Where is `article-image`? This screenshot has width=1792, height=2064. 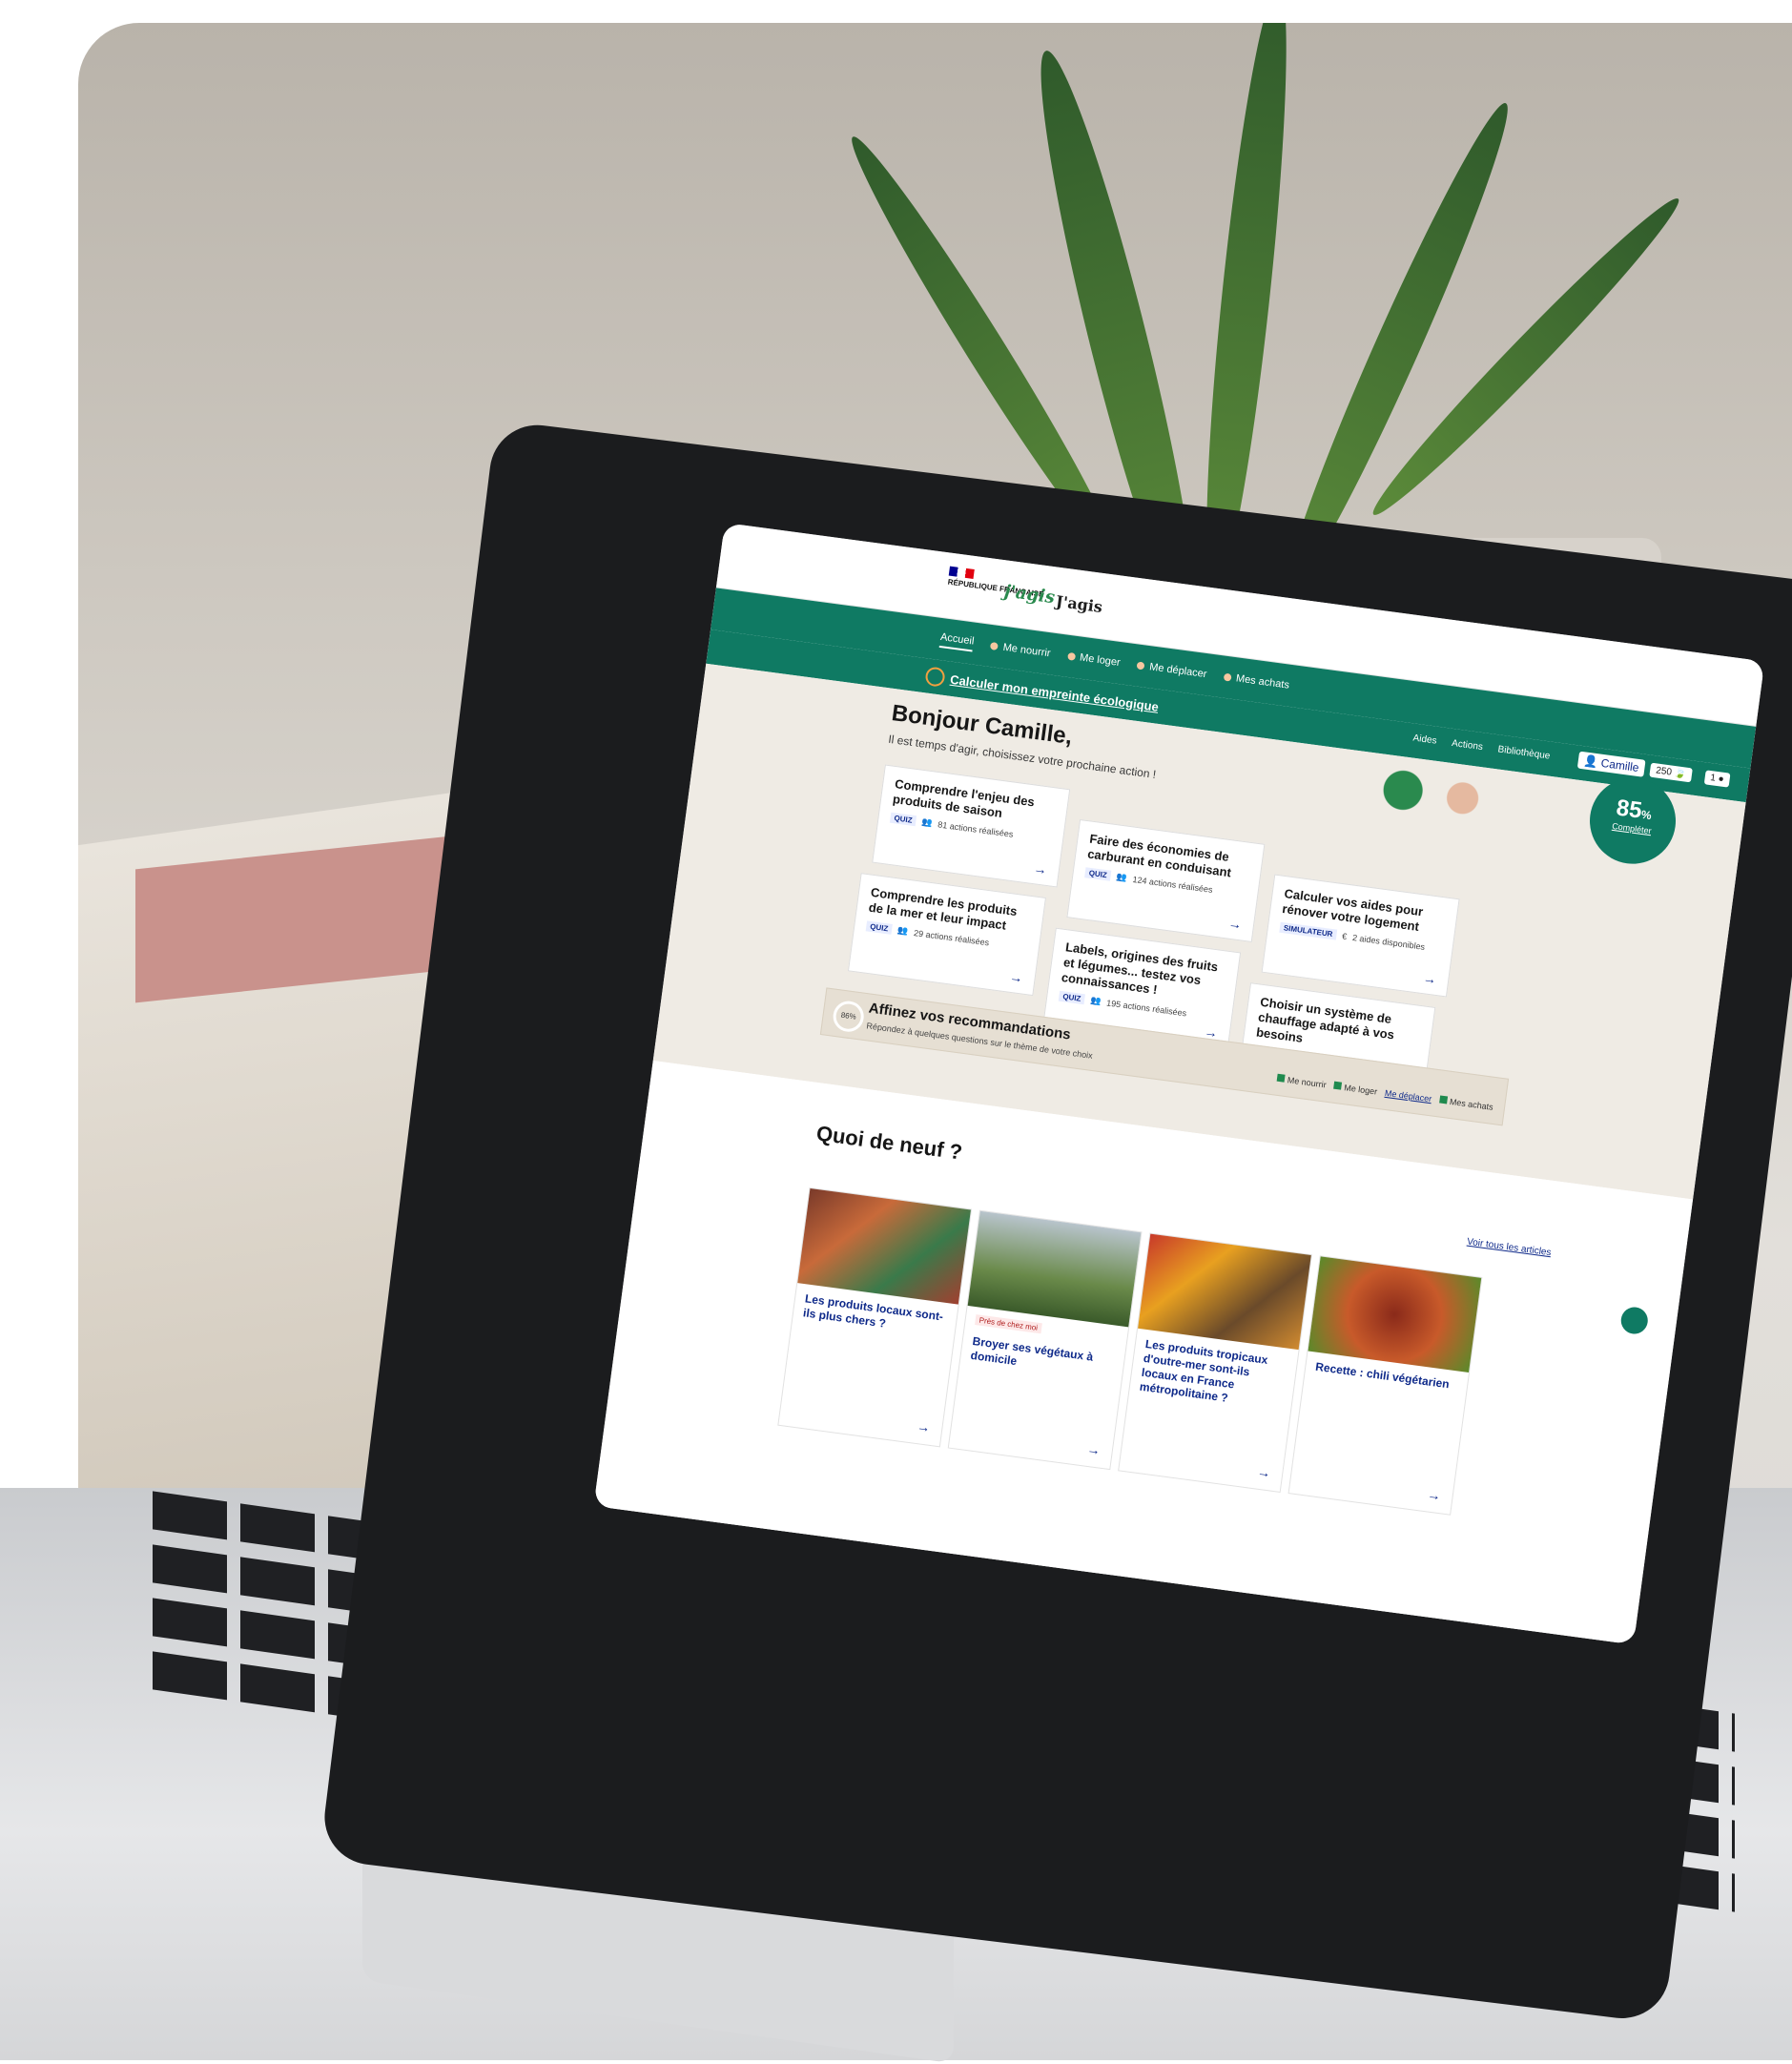
article-image is located at coordinates (1054, 1269).